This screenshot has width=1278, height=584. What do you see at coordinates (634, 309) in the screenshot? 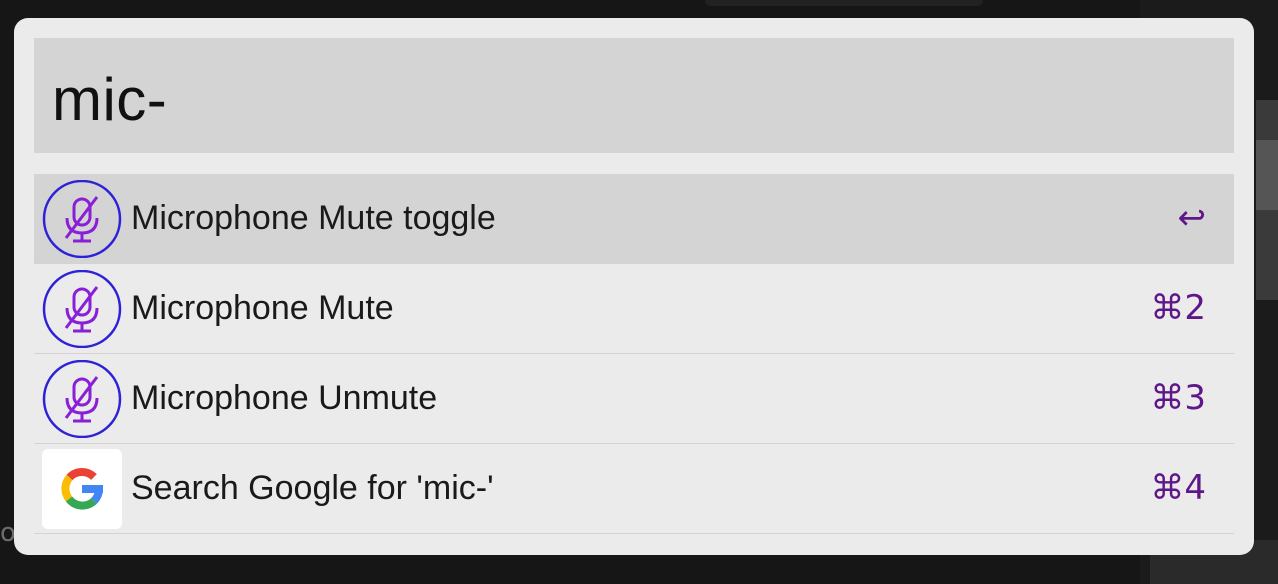
I see `result-row-mute: Microphone Mute ⌘2` at bounding box center [634, 309].